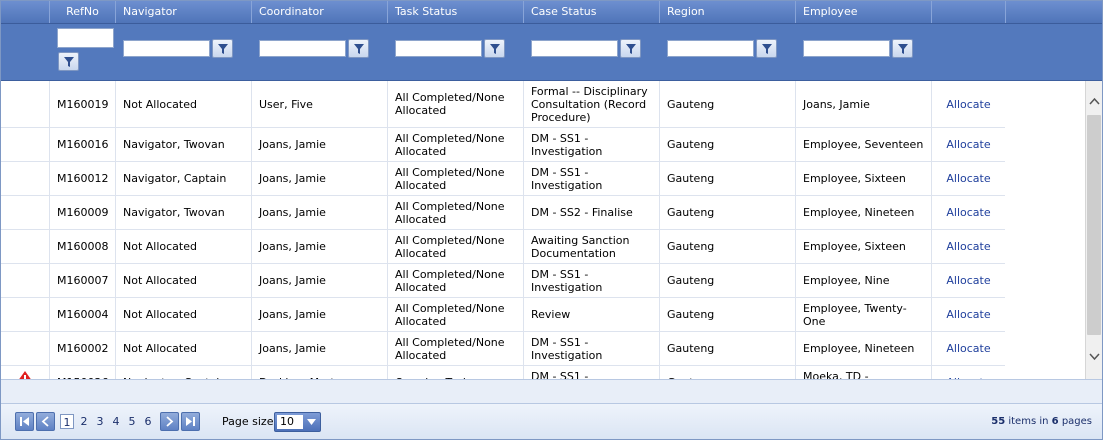 The width and height of the screenshot is (1103, 440). I want to click on cell-navigator: Not Allocated, so click(183, 348).